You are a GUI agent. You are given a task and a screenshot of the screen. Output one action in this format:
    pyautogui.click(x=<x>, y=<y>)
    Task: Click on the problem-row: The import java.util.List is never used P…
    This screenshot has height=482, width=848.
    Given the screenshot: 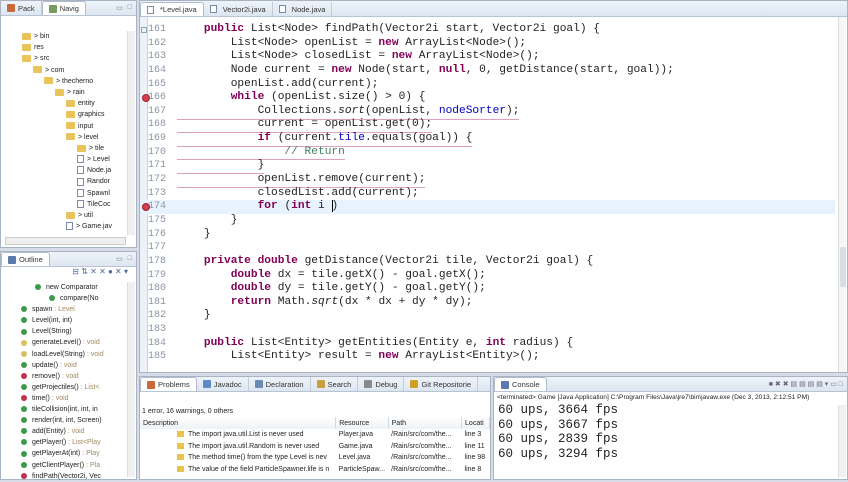 What is the action you would take?
    pyautogui.click(x=315, y=435)
    